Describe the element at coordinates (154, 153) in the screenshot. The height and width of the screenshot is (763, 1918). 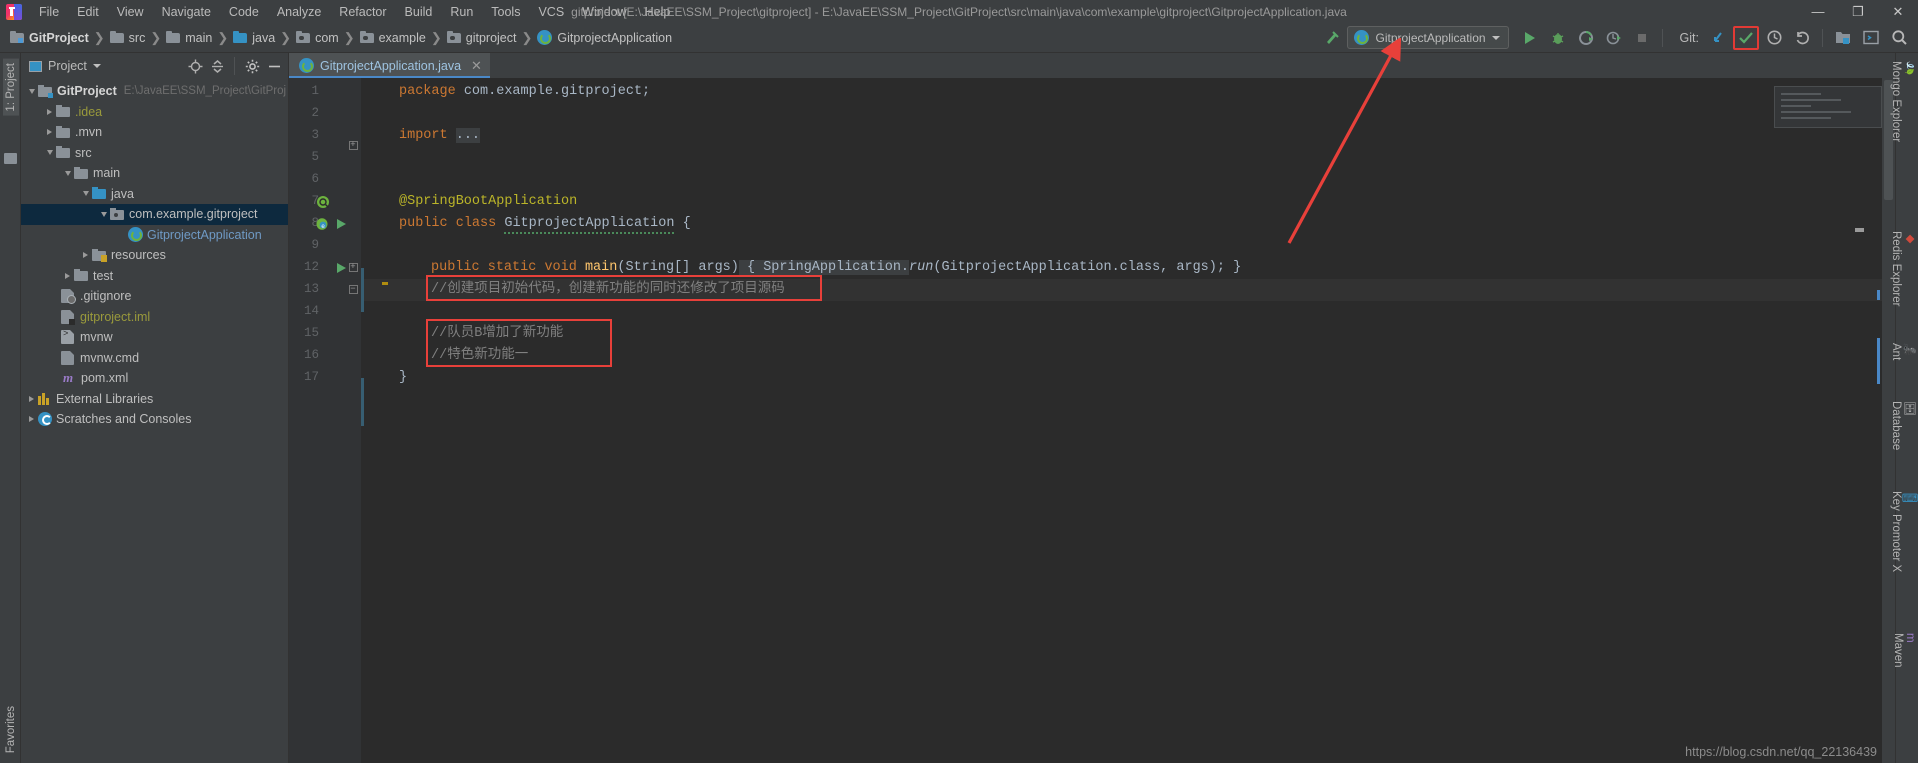
I see `tree-row-src: src` at that location.